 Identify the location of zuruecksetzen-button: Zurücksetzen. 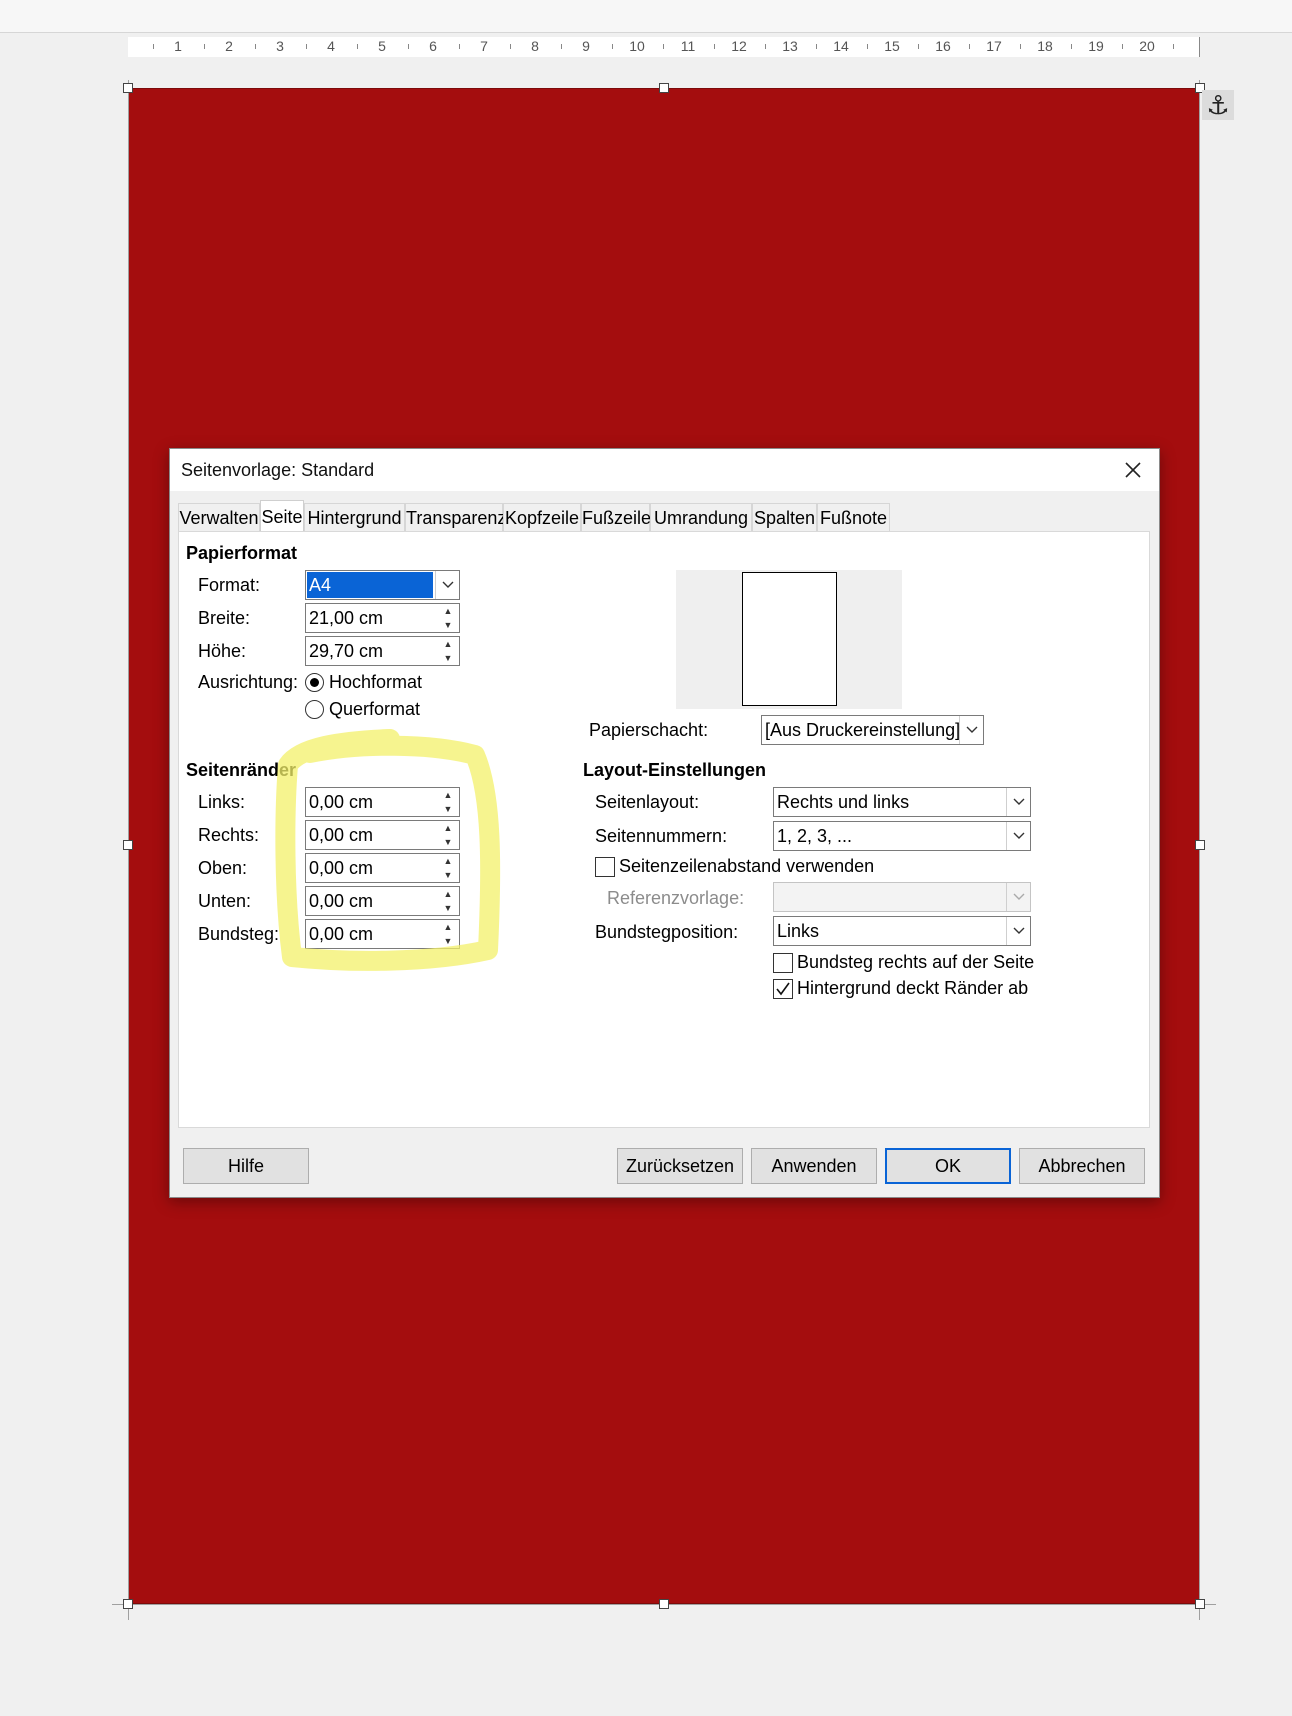
(680, 1166).